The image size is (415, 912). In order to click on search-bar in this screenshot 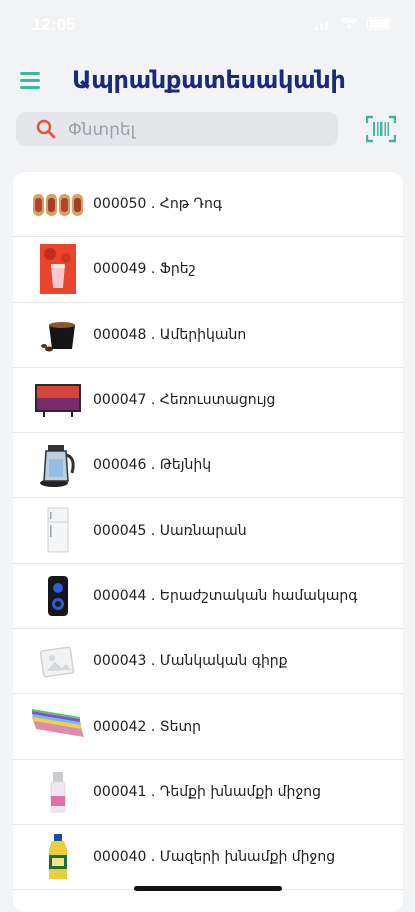, I will do `click(177, 129)`.